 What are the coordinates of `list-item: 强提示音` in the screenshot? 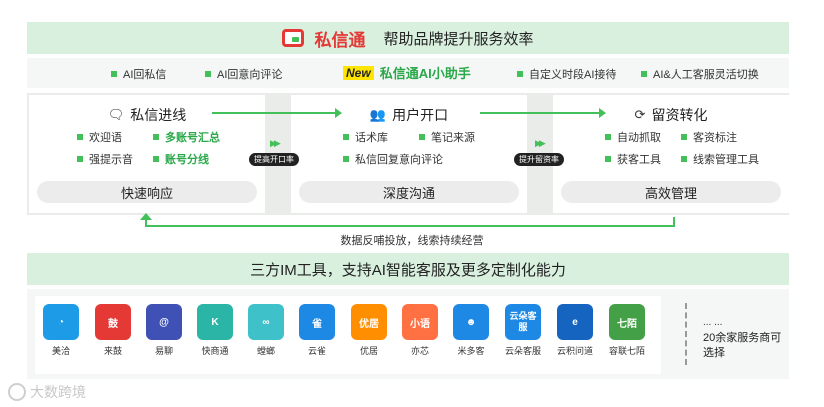 It's located at (105, 159).